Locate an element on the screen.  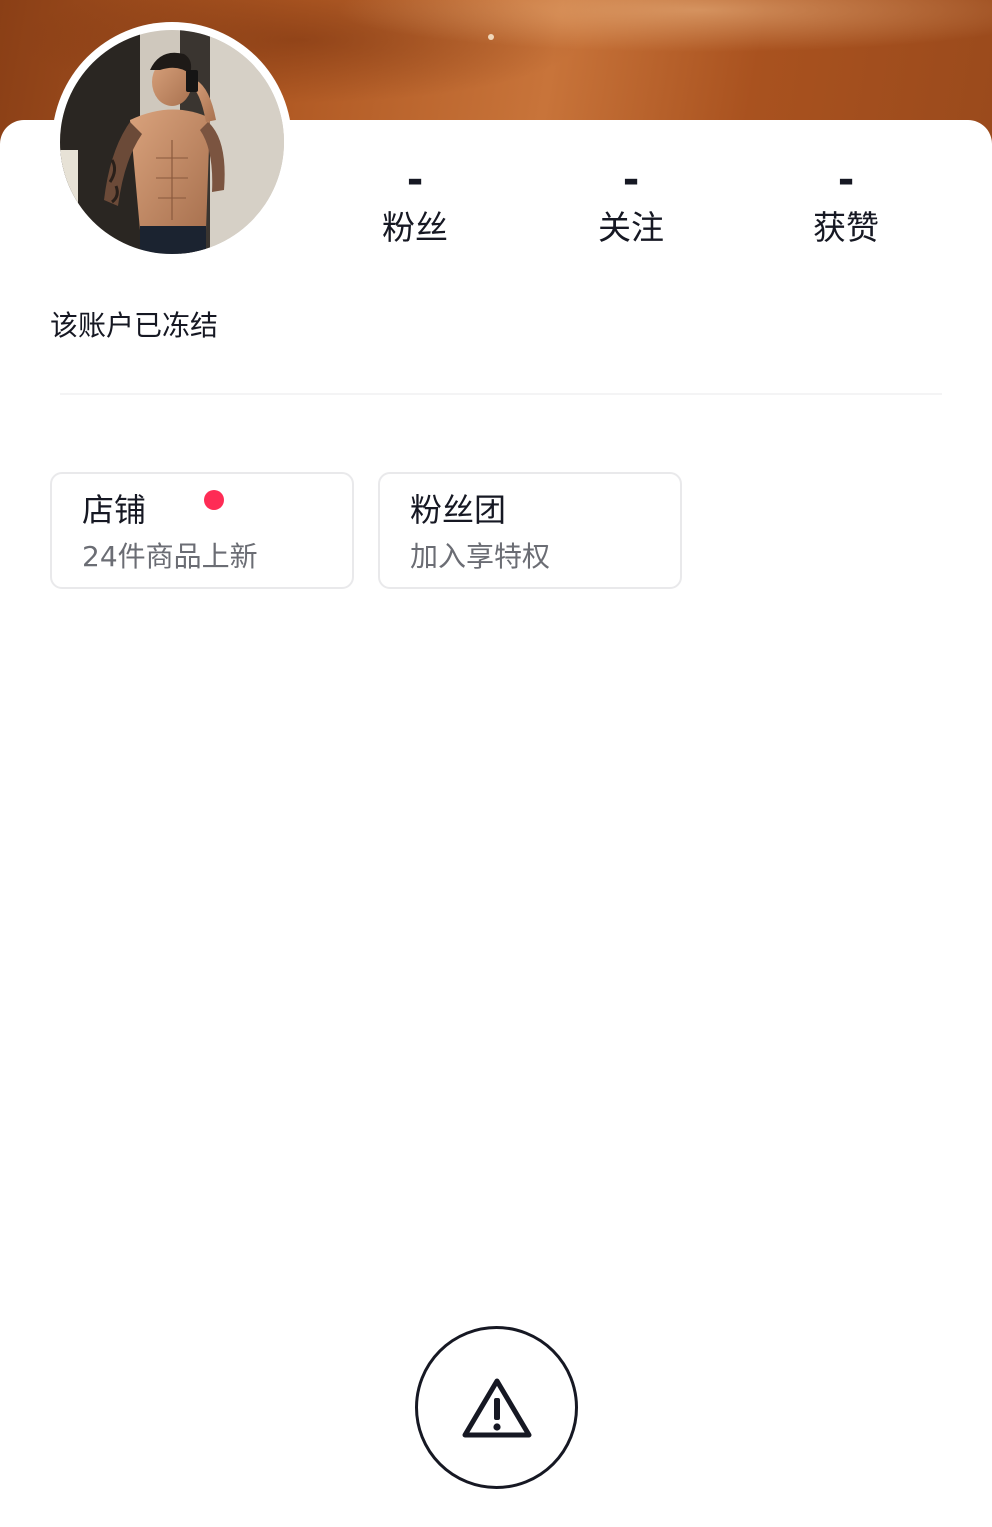
stat-followers: - 粉丝 is located at coordinates (415, 205).